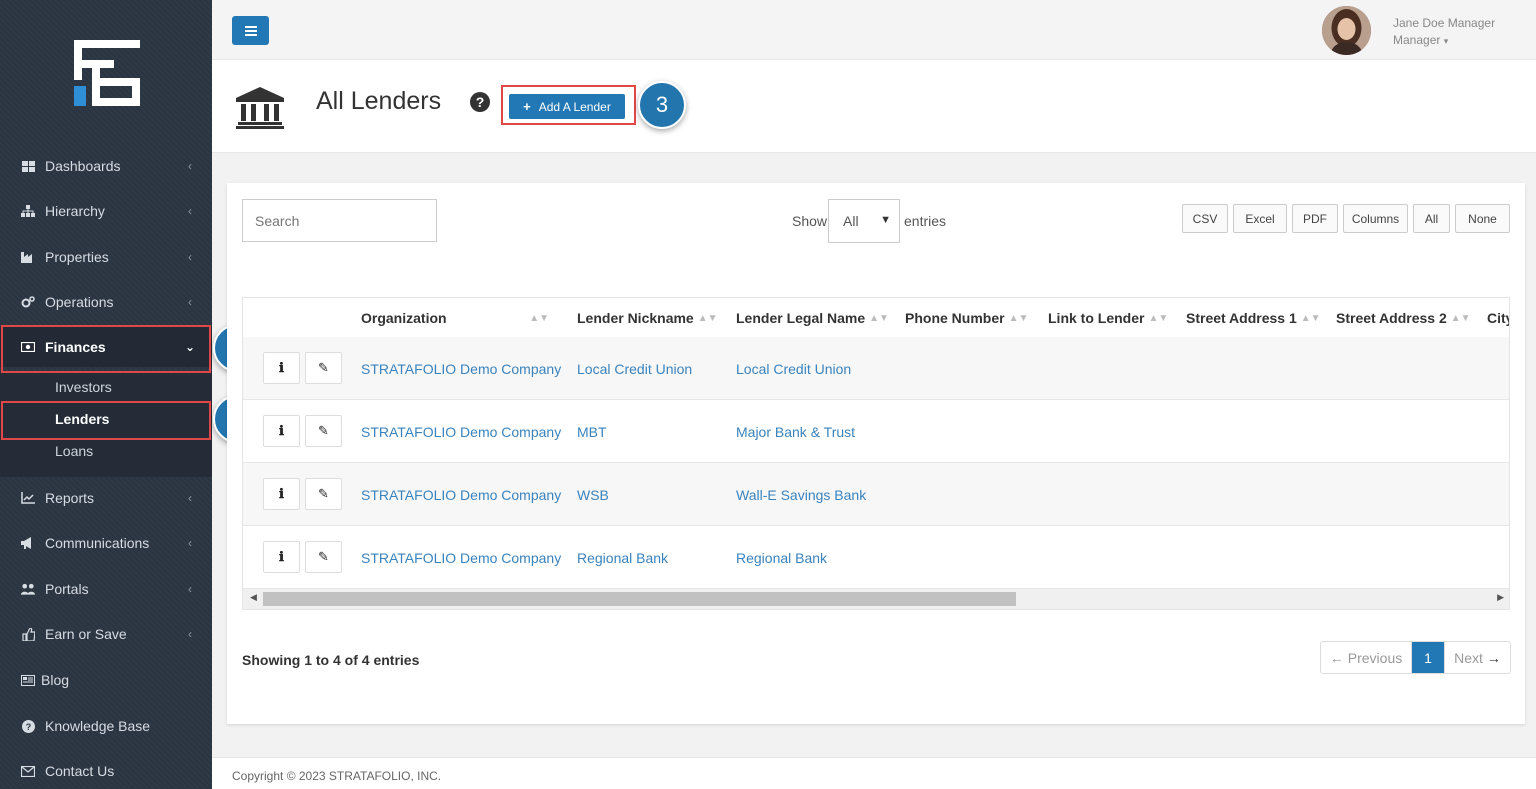 The width and height of the screenshot is (1536, 789). I want to click on previous-page-button: ← Previous, so click(1366, 657).